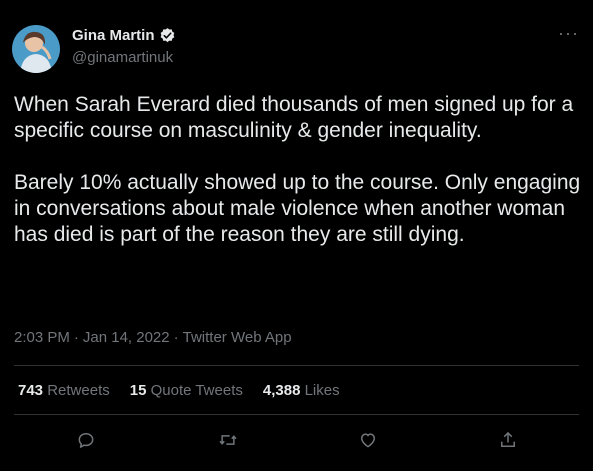  Describe the element at coordinates (78, 390) in the screenshot. I see `retweets-label: Retweets` at that location.